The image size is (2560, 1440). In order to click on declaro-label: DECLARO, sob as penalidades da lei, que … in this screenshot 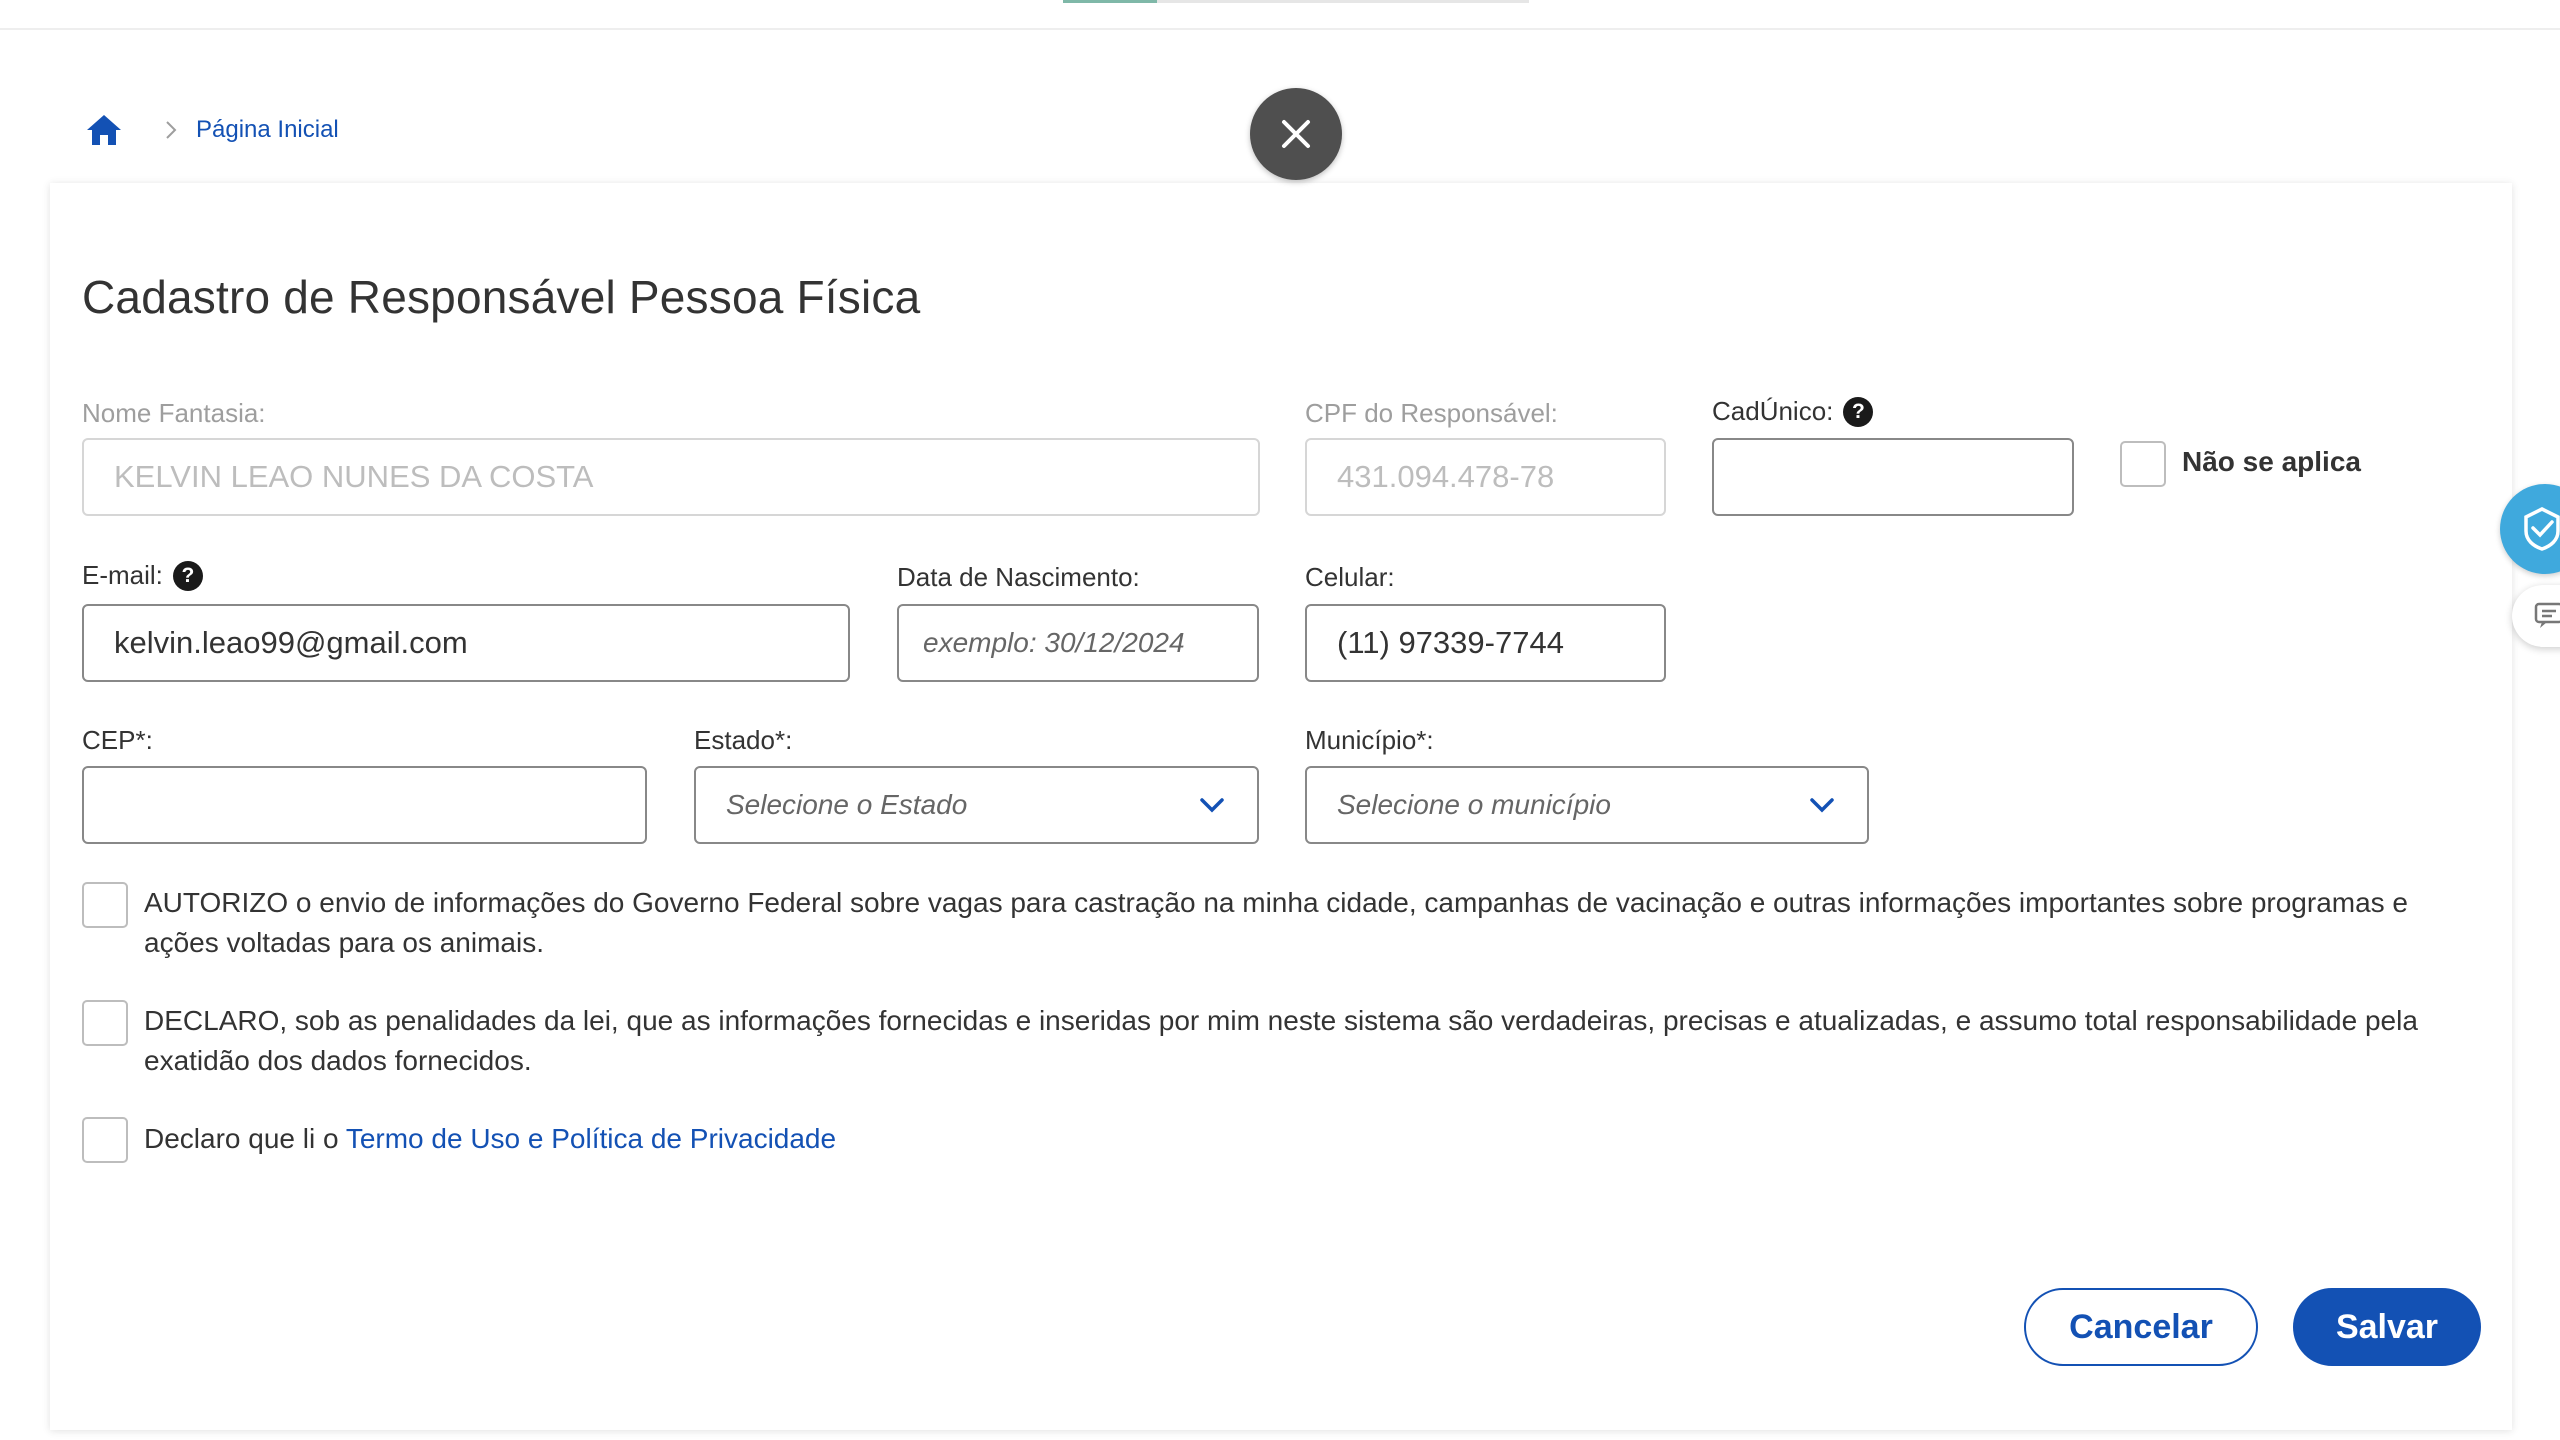, I will do `click(1281, 1040)`.